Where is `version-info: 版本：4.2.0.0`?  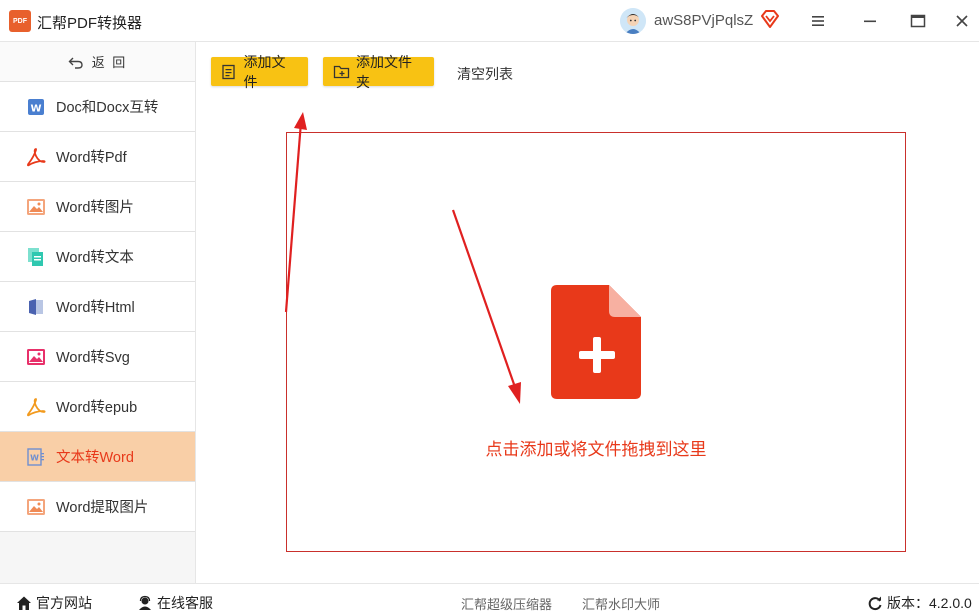 version-info: 版本：4.2.0.0 is located at coordinates (919, 603).